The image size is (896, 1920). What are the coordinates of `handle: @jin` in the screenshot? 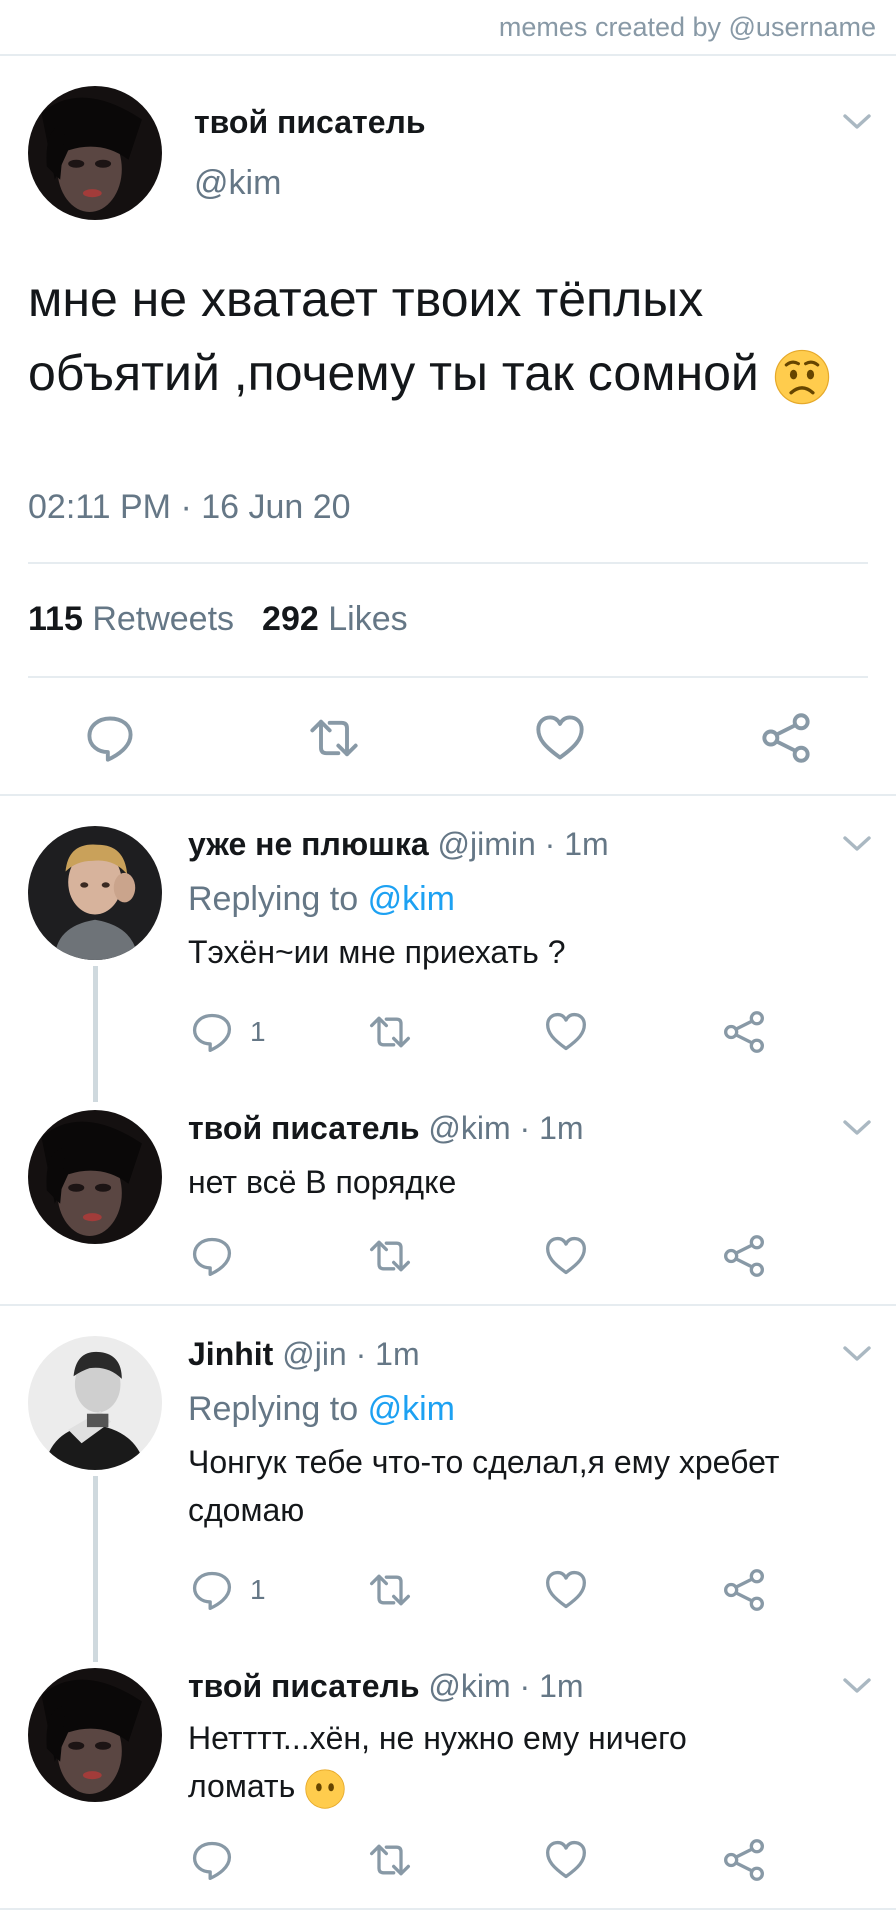 It's located at (314, 1354).